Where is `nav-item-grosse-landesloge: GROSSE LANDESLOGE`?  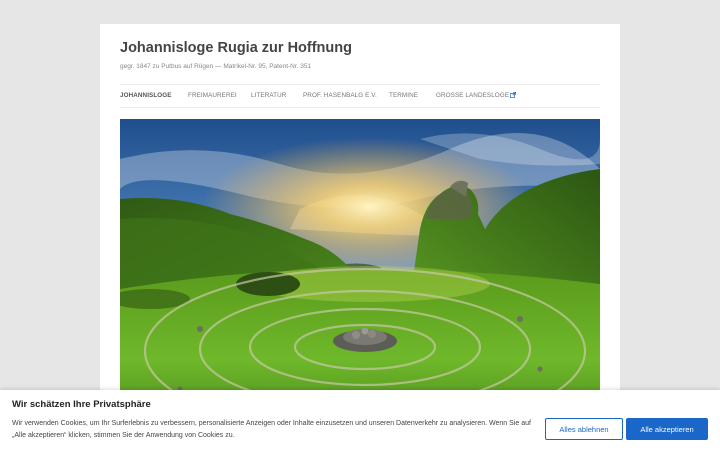
nav-item-grosse-landesloge: GROSSE LANDESLOGE is located at coordinates (476, 95).